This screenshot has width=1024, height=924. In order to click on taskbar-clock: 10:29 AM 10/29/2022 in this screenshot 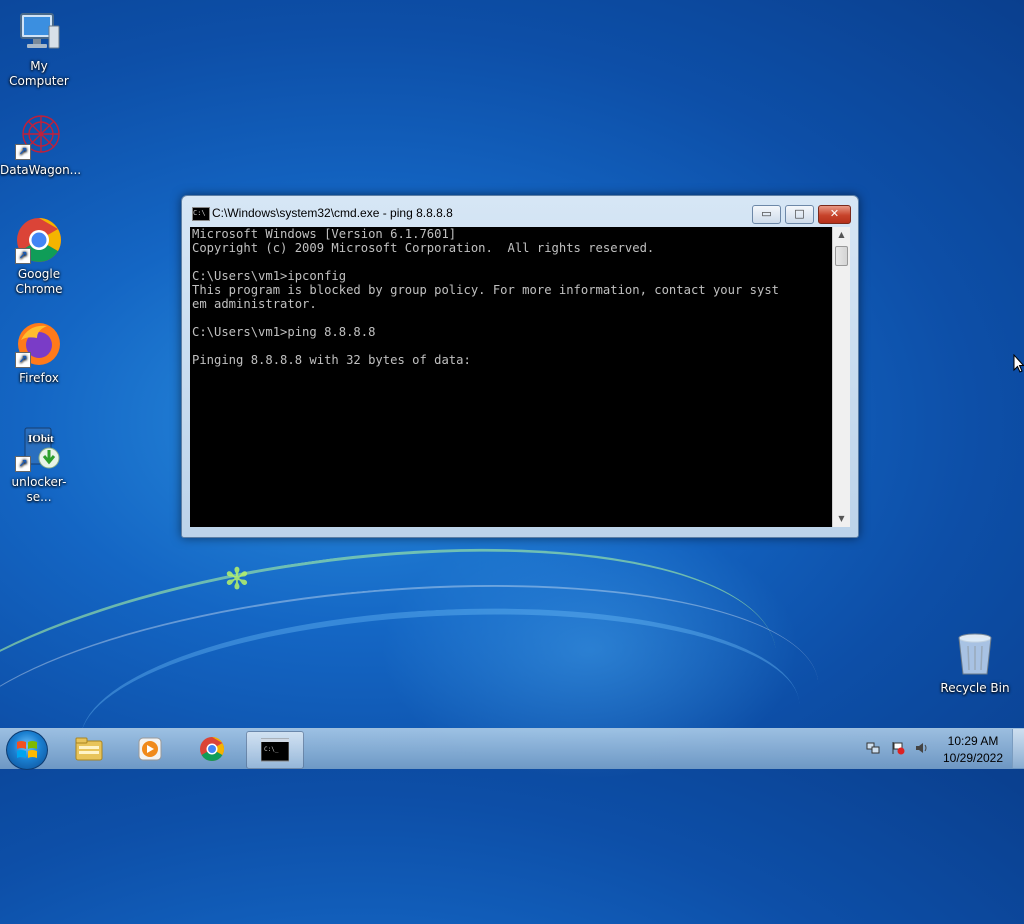, I will do `click(973, 750)`.